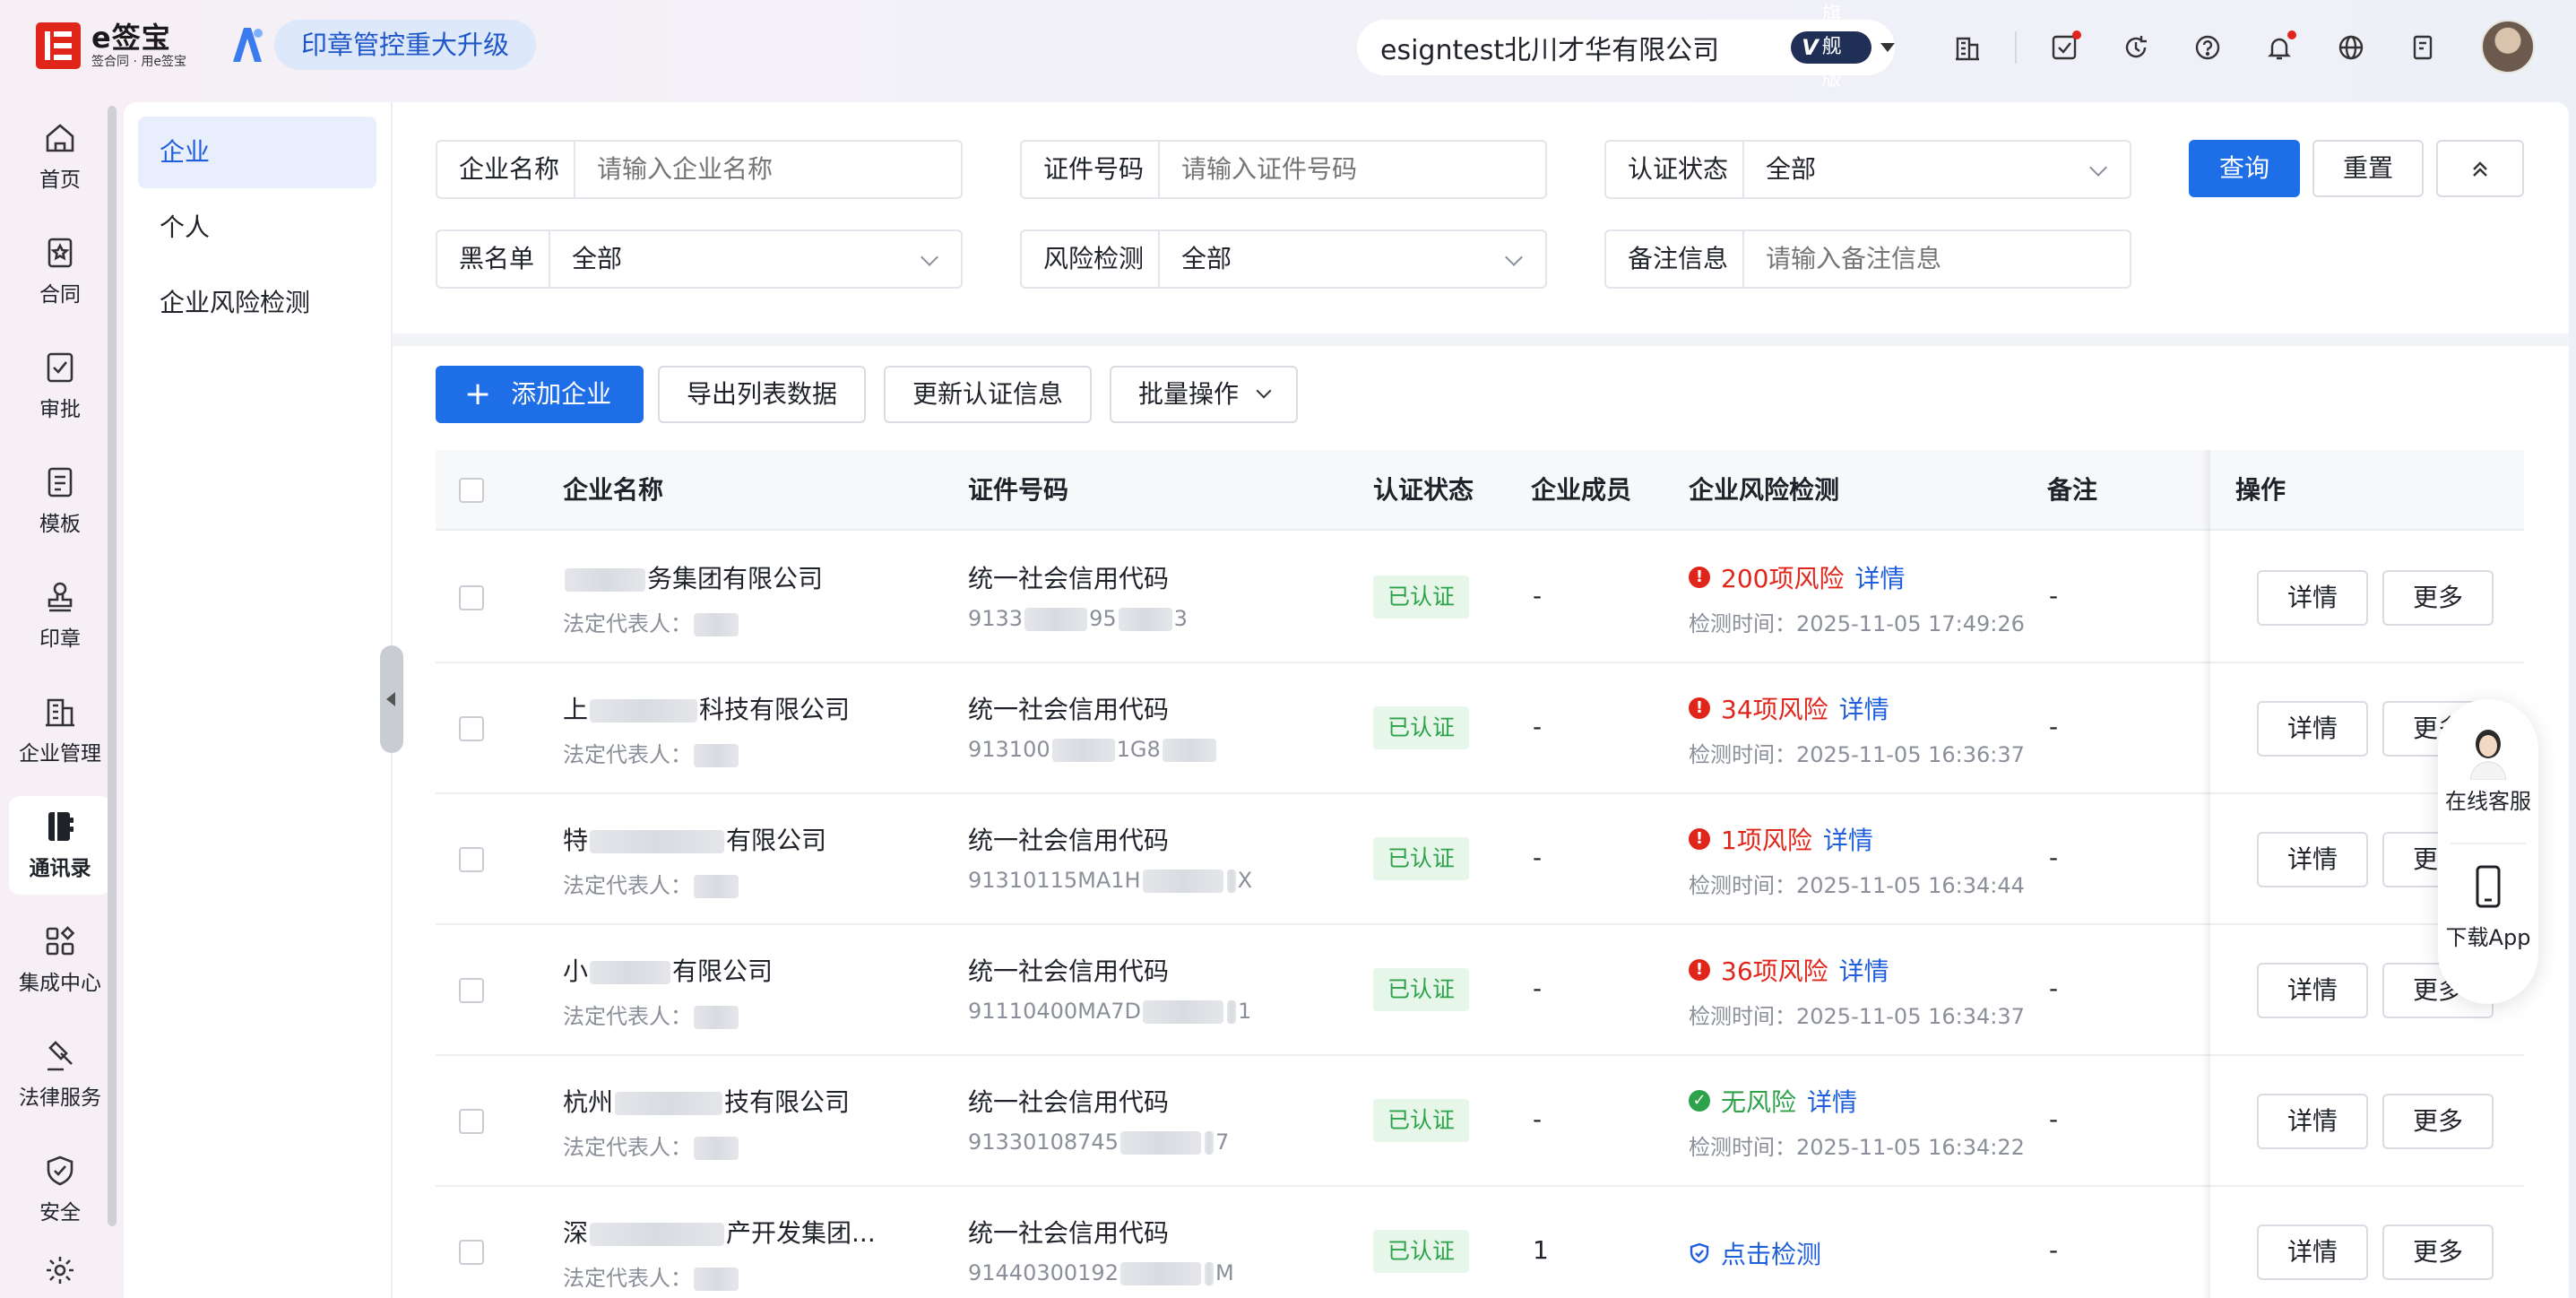 The height and width of the screenshot is (1298, 2576). Describe the element at coordinates (471, 491) in the screenshot. I see `select-all-checkbox` at that location.